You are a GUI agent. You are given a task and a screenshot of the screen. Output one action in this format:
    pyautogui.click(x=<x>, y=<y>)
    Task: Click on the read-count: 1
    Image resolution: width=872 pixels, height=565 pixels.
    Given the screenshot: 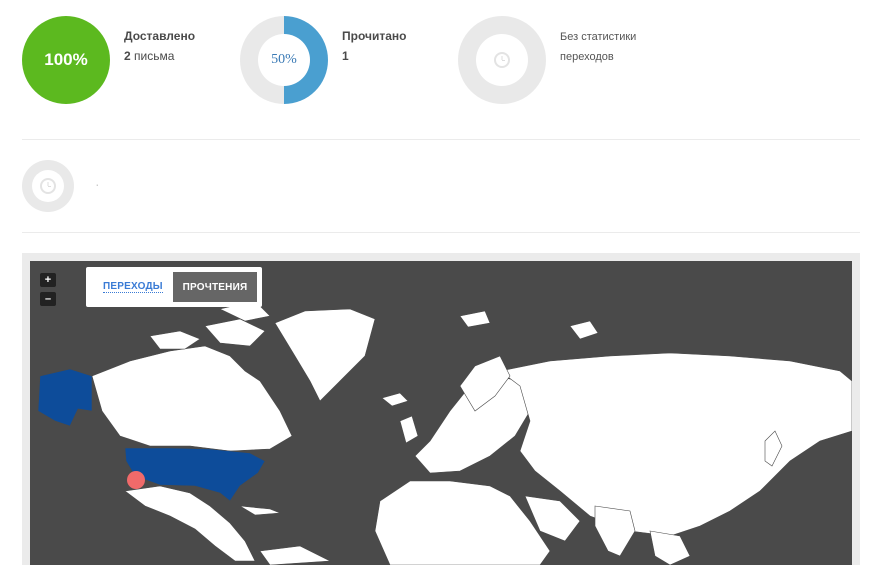 What is the action you would take?
    pyautogui.click(x=345, y=56)
    